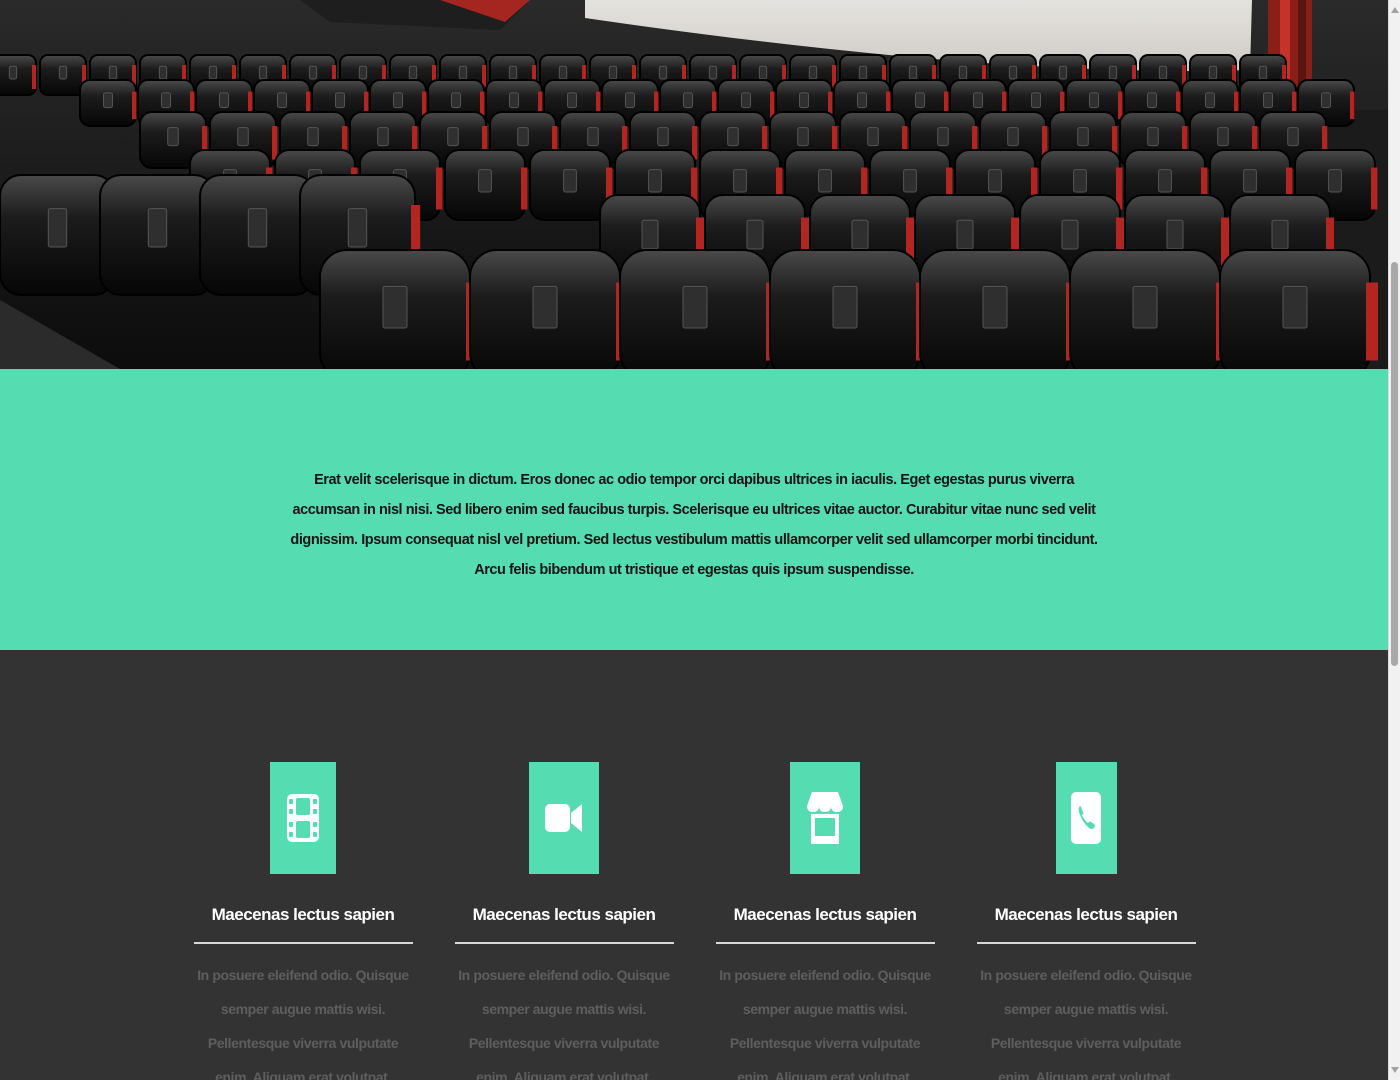 This screenshot has height=1080, width=1400. I want to click on film-icon, so click(303, 818).